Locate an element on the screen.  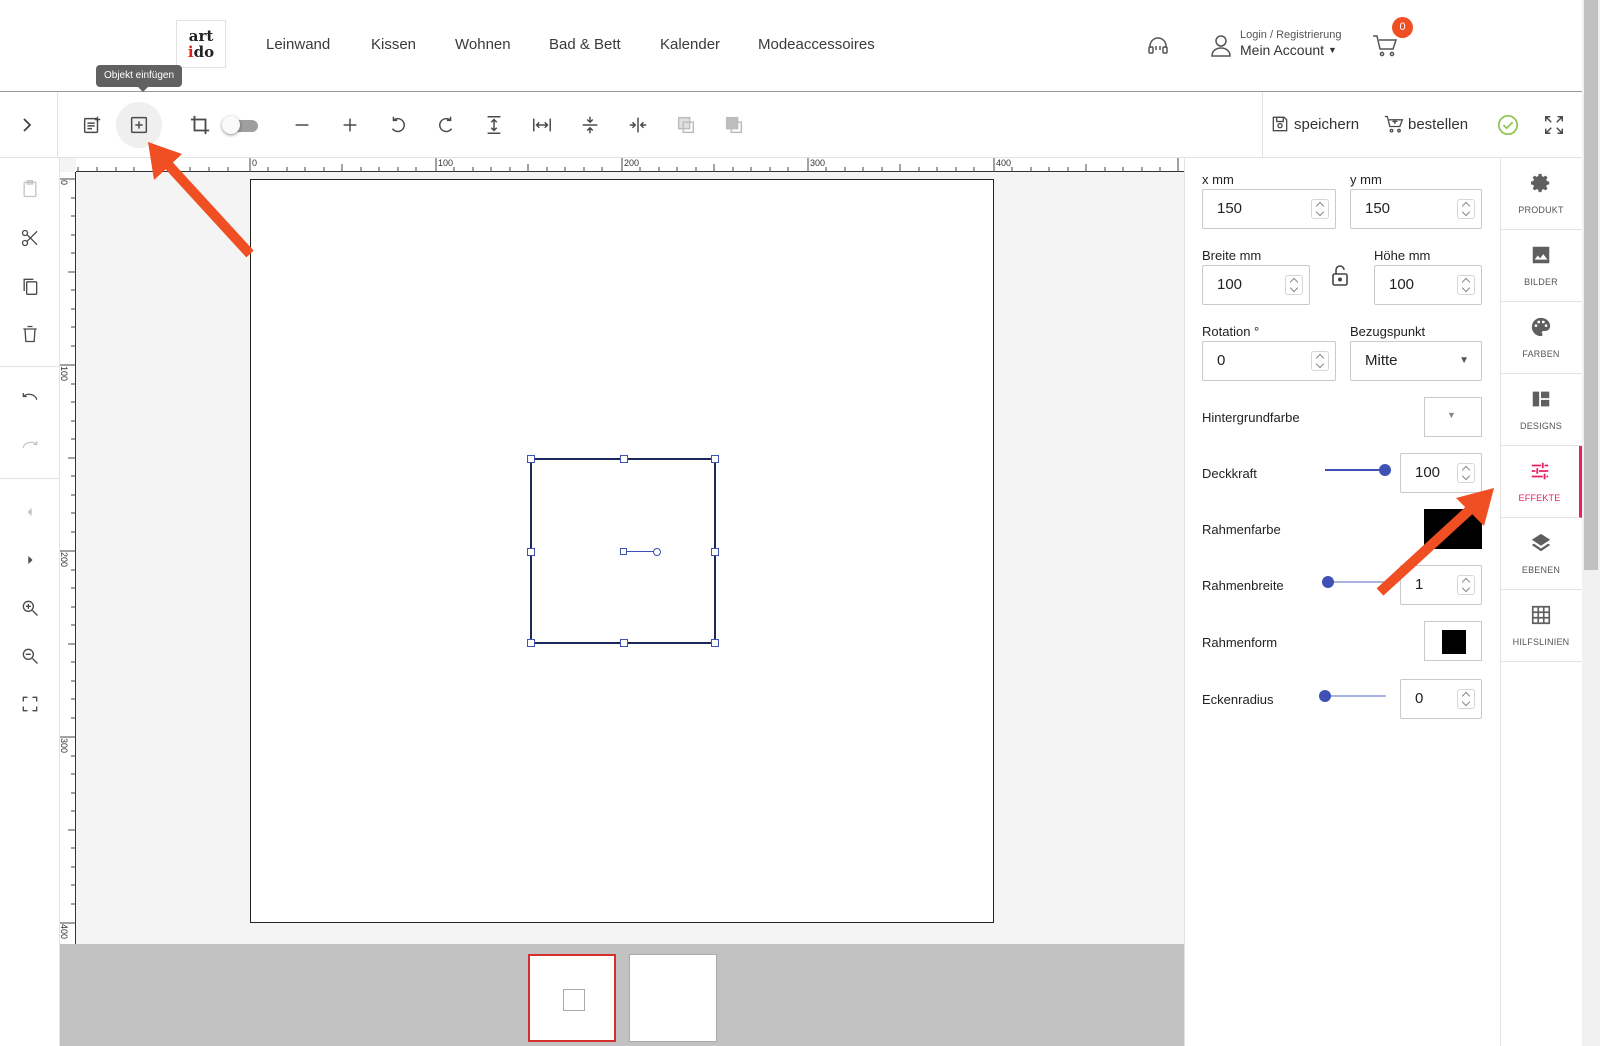
bring-forward-button is located at coordinates (734, 125).